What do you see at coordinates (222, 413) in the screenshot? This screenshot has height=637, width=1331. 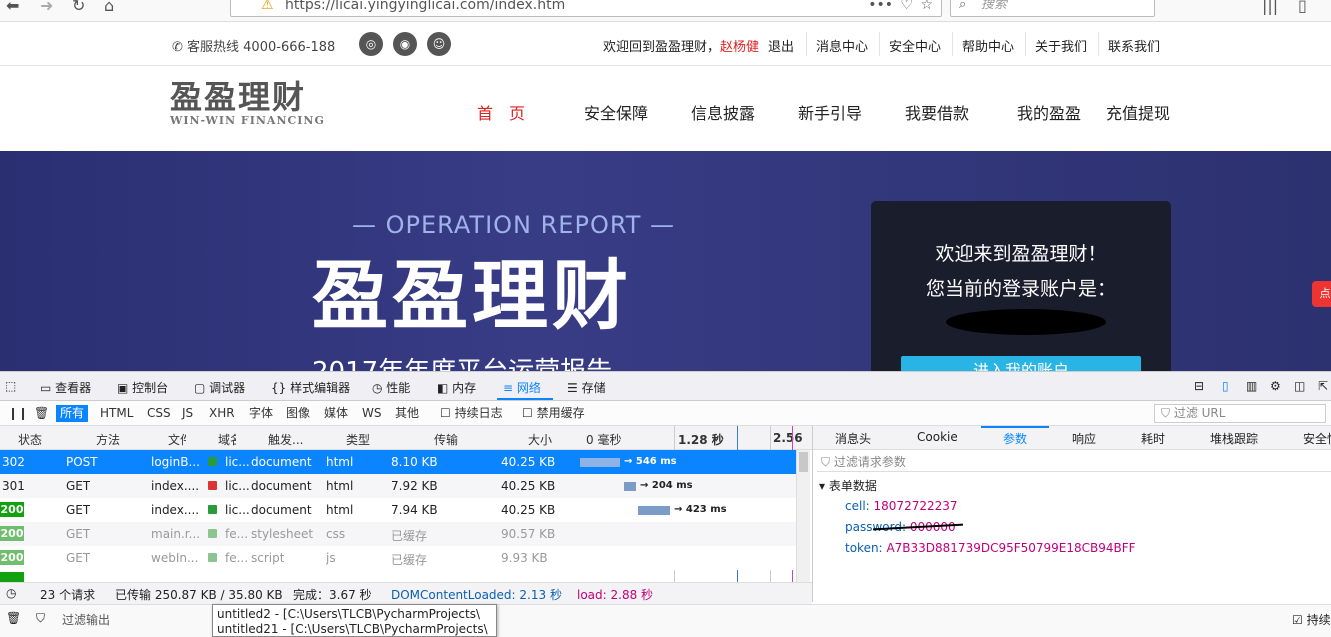 I see `filter-xhr: XHR` at bounding box center [222, 413].